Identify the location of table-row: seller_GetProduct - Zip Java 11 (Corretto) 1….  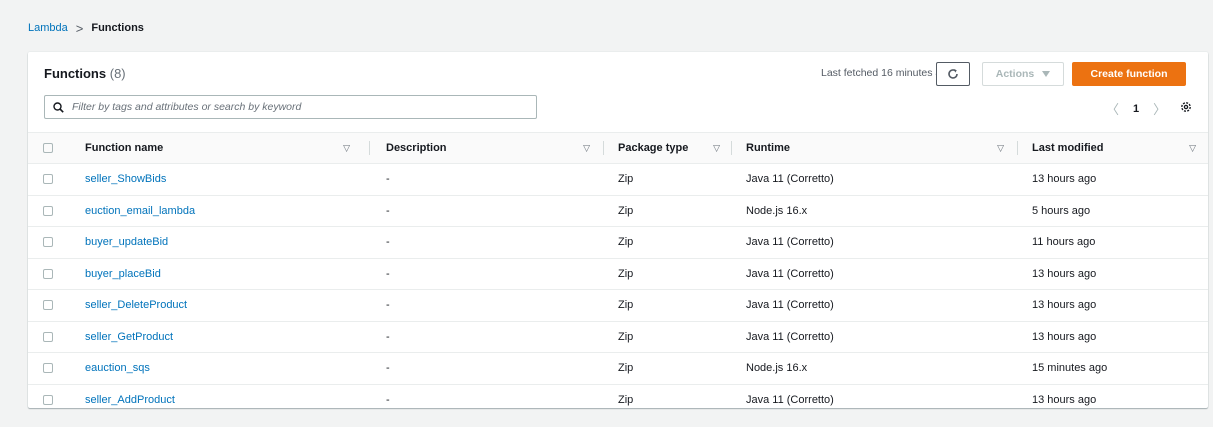
(618, 337).